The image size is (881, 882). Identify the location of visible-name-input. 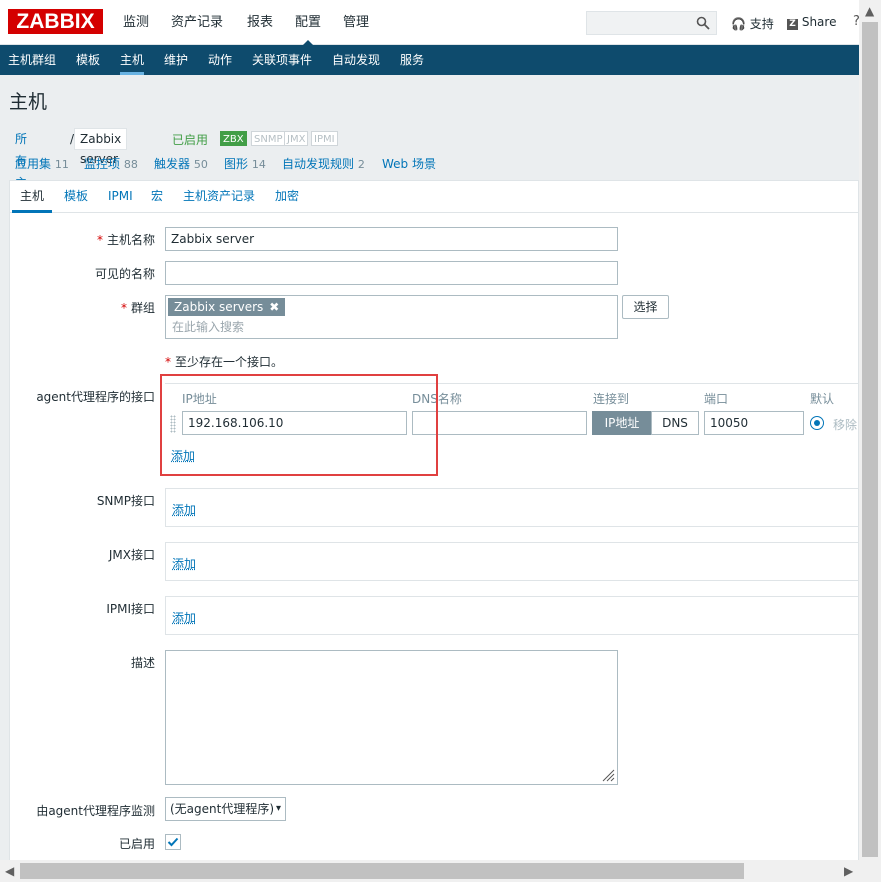
(391, 273).